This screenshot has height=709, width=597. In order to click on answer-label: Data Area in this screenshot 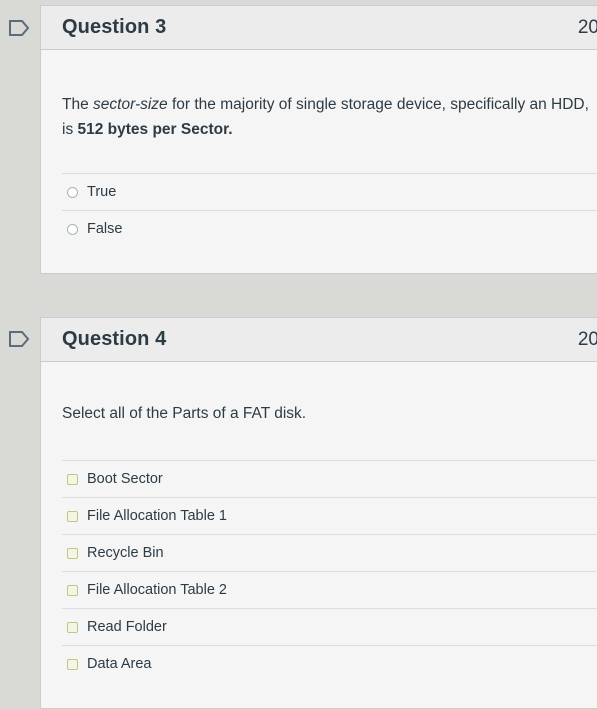, I will do `click(119, 664)`.